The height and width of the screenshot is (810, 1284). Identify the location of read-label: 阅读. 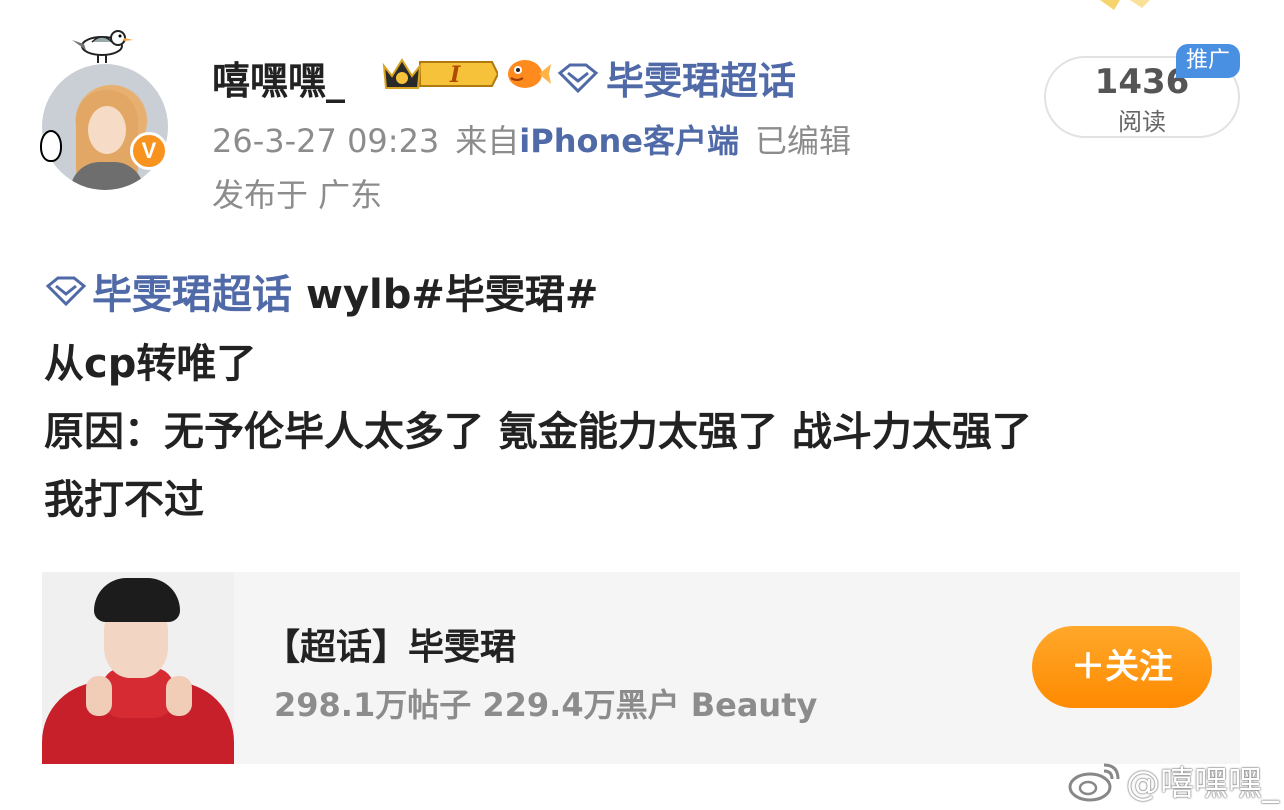
(1142, 122).